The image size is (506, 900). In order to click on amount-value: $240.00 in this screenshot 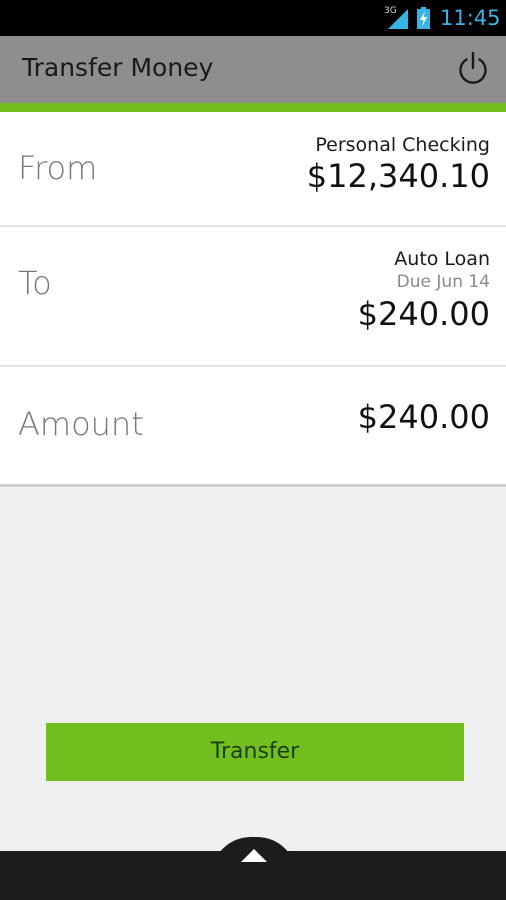, I will do `click(423, 417)`.